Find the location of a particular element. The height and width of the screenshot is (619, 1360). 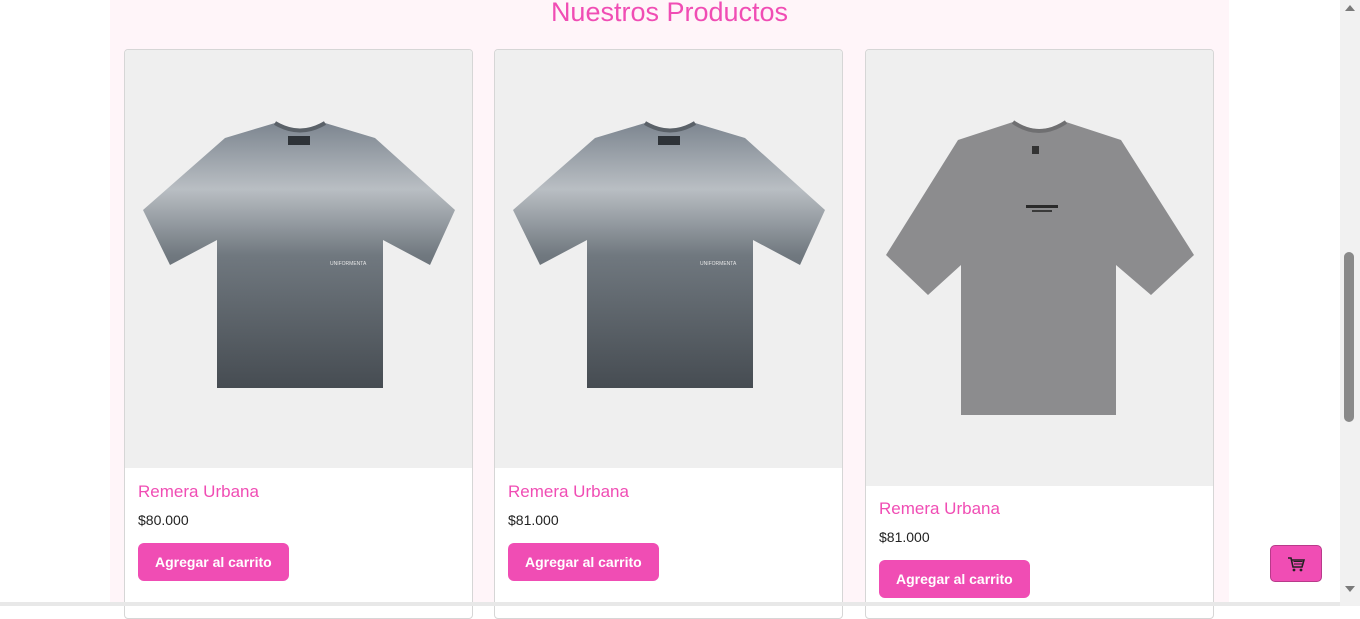

scroll-up-arrow-icon is located at coordinates (1350, 8).